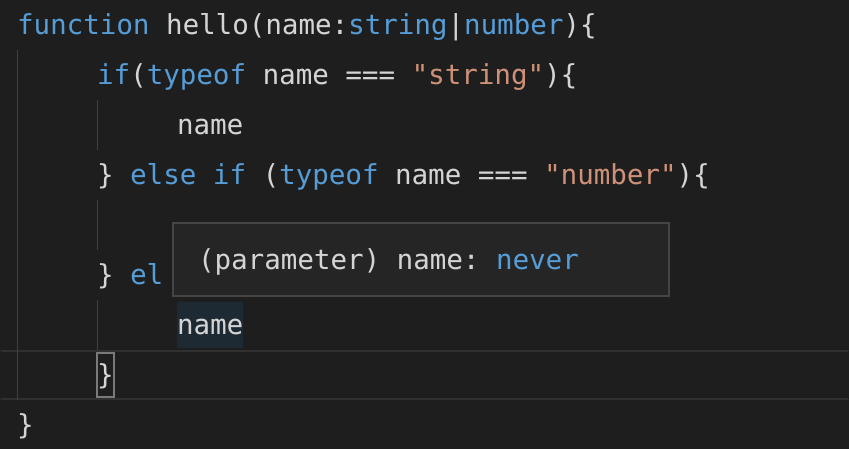 Image resolution: width=849 pixels, height=449 pixels. I want to click on code-text: |, so click(455, 25).